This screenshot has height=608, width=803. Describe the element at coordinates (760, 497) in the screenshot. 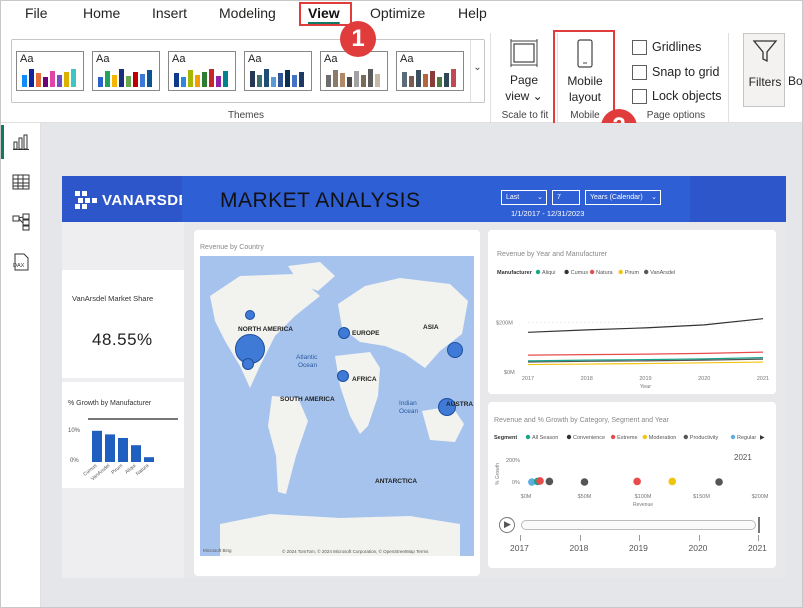

I see `scatter-x-tick: $200M` at that location.